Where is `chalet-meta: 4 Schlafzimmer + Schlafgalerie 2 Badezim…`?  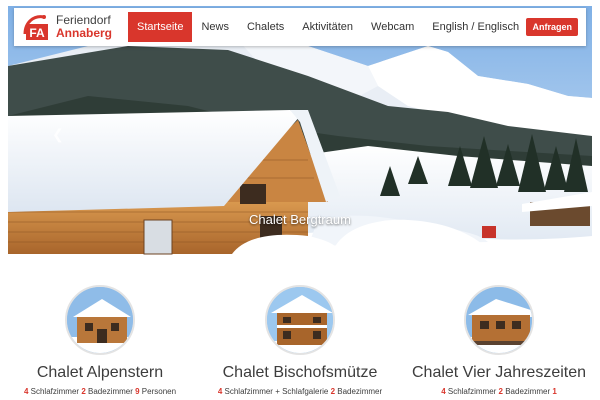
chalet-meta: 4 Schlafzimmer + Schlafgalerie 2 Badezim… is located at coordinates (300, 391).